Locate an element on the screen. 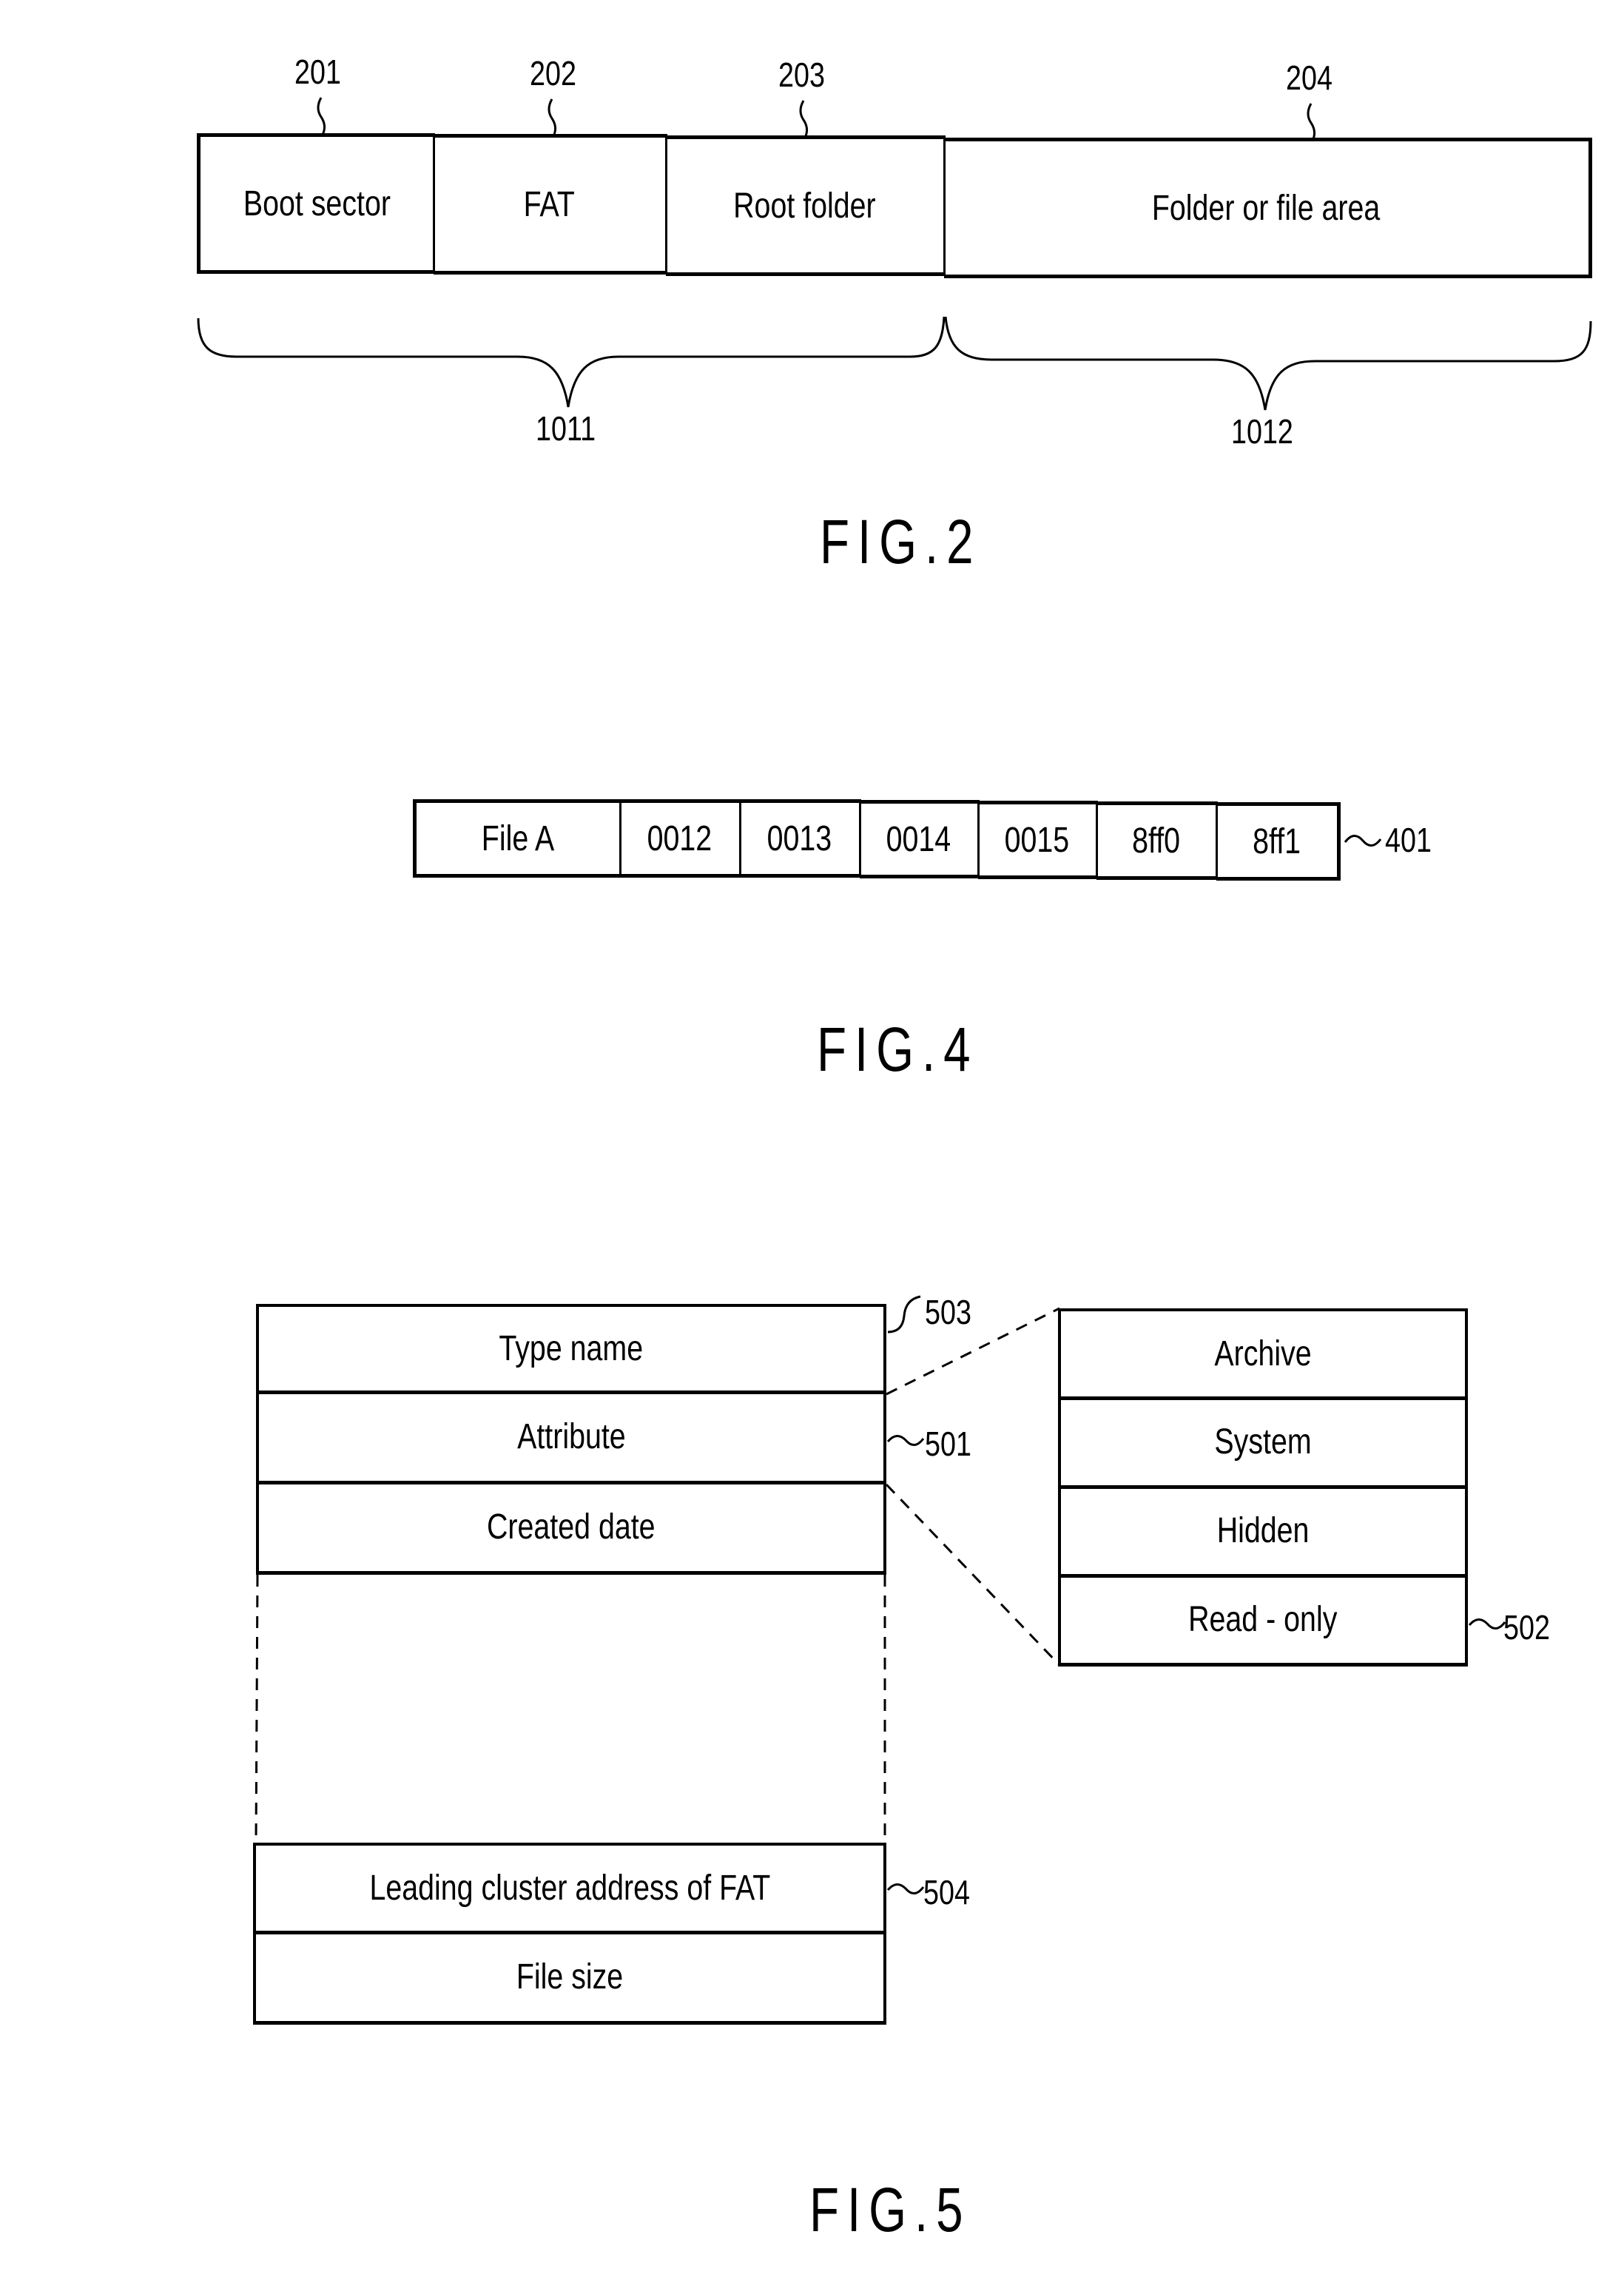 The width and height of the screenshot is (1624, 2280). field-label: Type name is located at coordinates (571, 1348).